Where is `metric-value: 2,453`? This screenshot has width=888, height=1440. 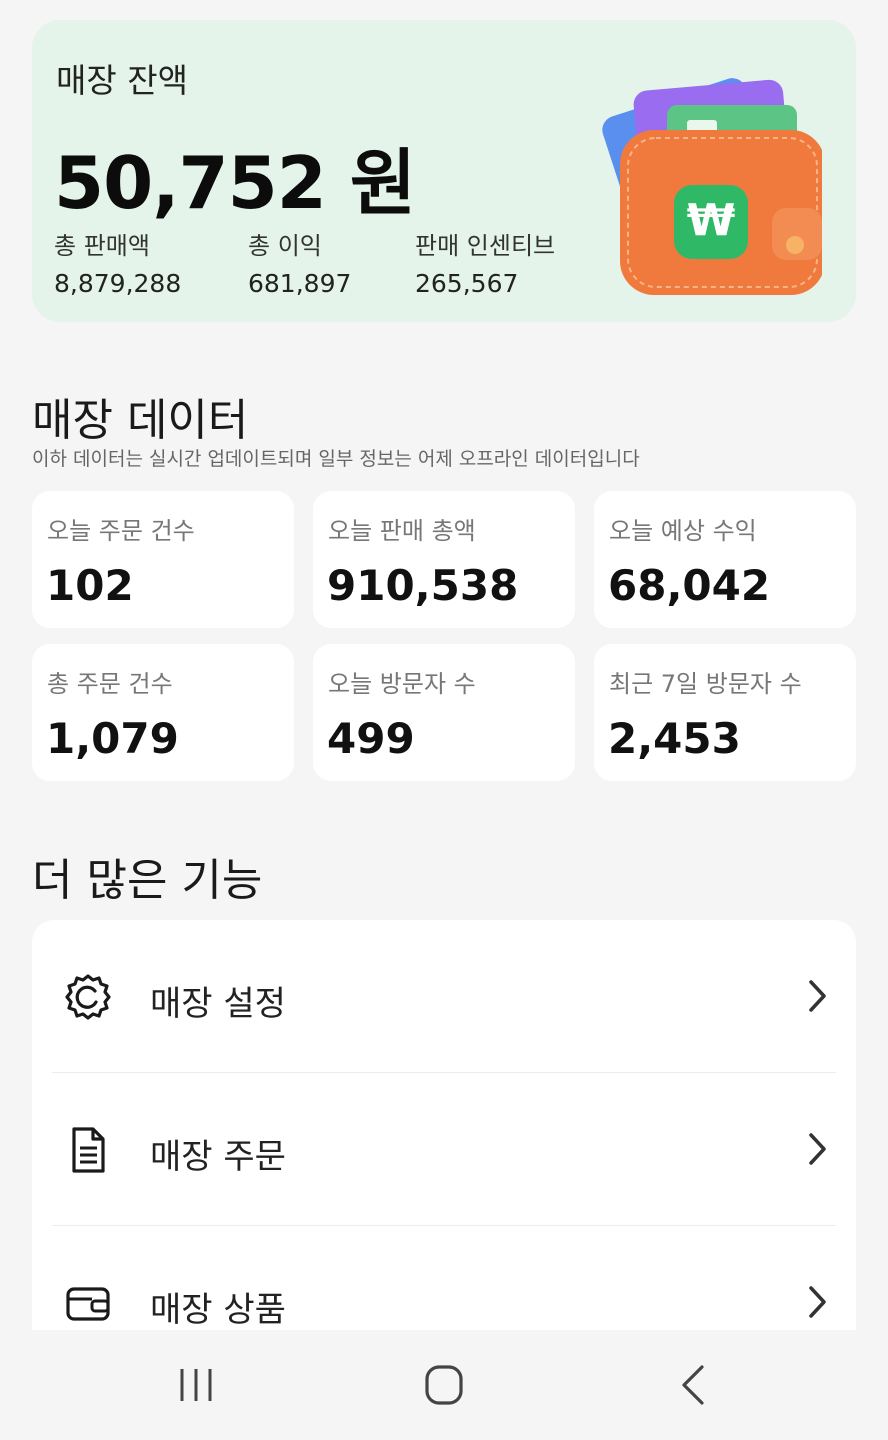 metric-value: 2,453 is located at coordinates (674, 738).